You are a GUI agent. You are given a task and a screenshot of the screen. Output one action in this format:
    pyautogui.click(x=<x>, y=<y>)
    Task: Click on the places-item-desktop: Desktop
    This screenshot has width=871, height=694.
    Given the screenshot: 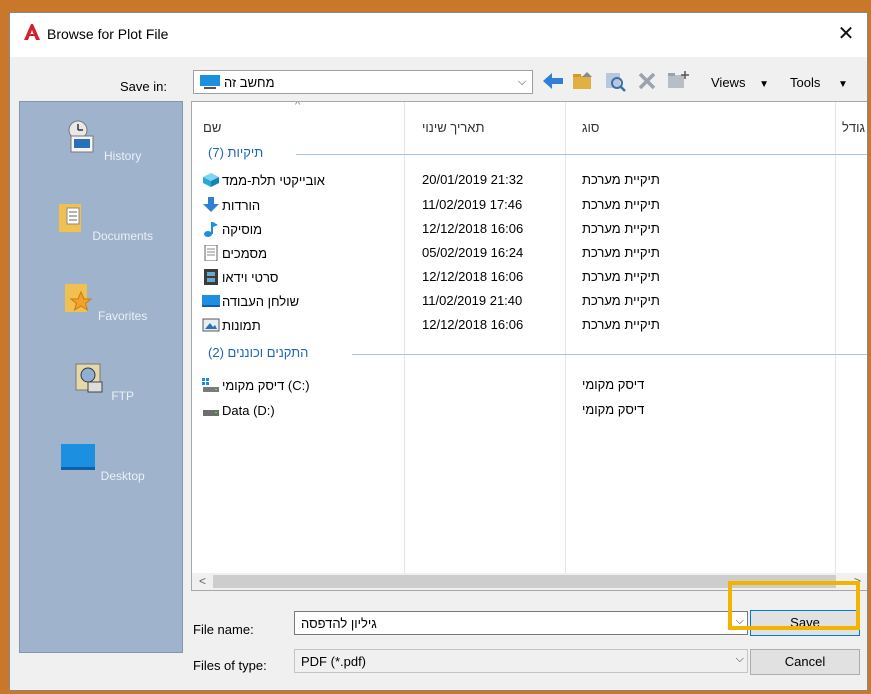 What is the action you would take?
    pyautogui.click(x=102, y=460)
    